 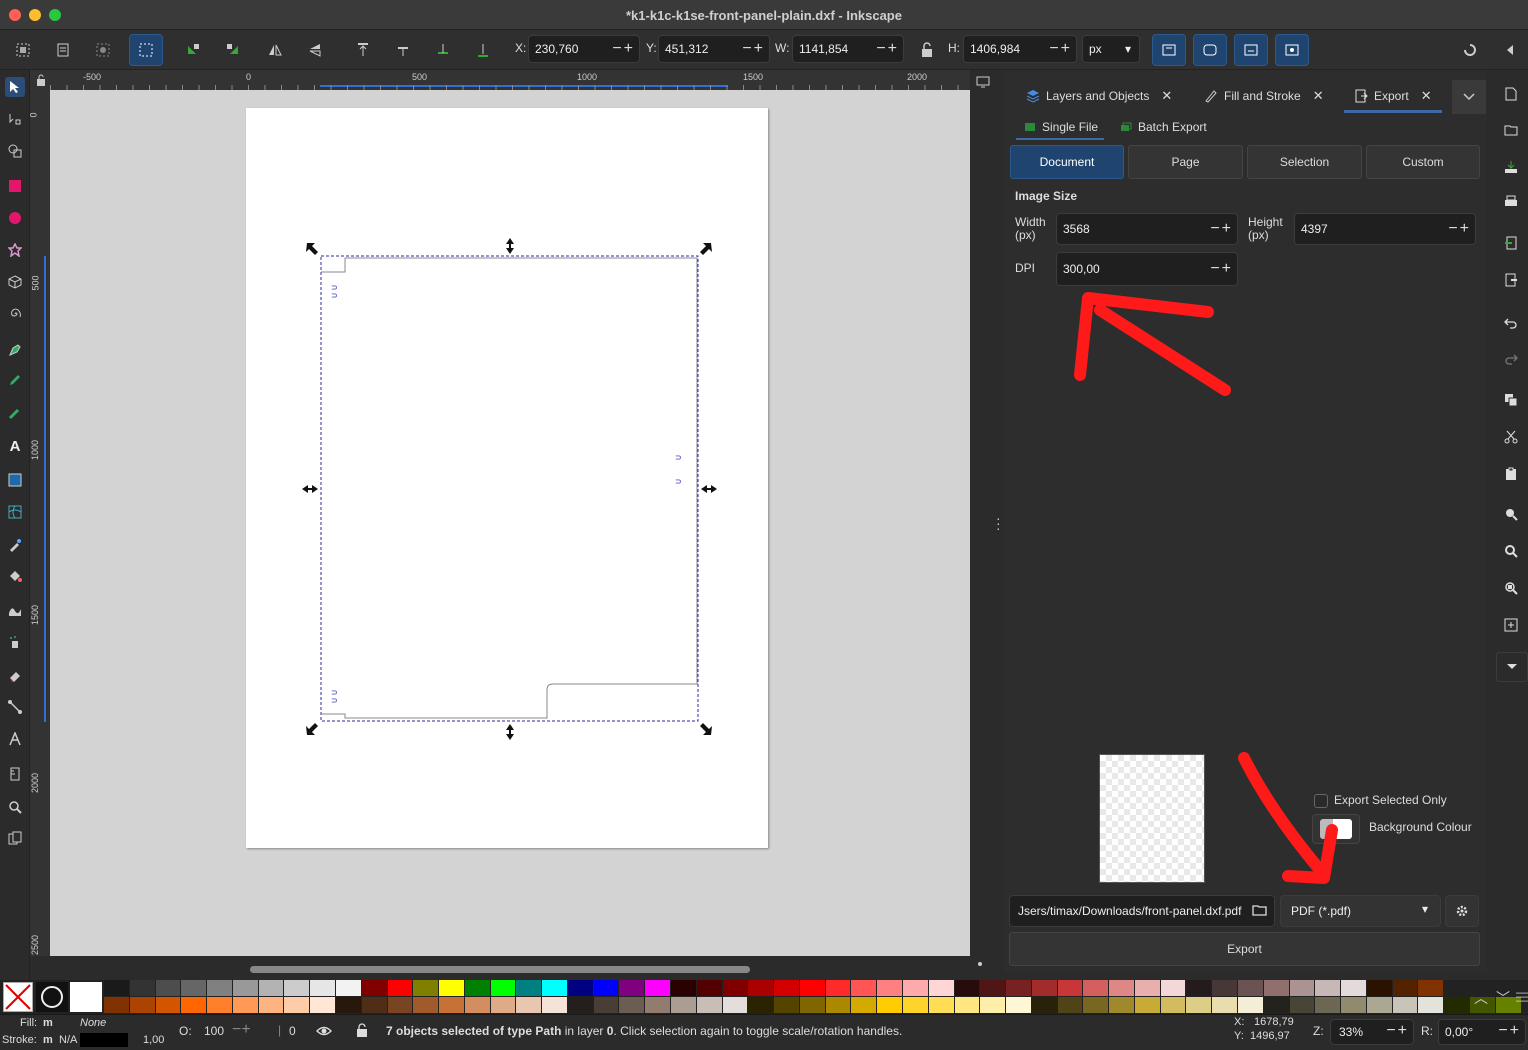 I want to click on fill-none-indicator: None, so click(x=93, y=1023).